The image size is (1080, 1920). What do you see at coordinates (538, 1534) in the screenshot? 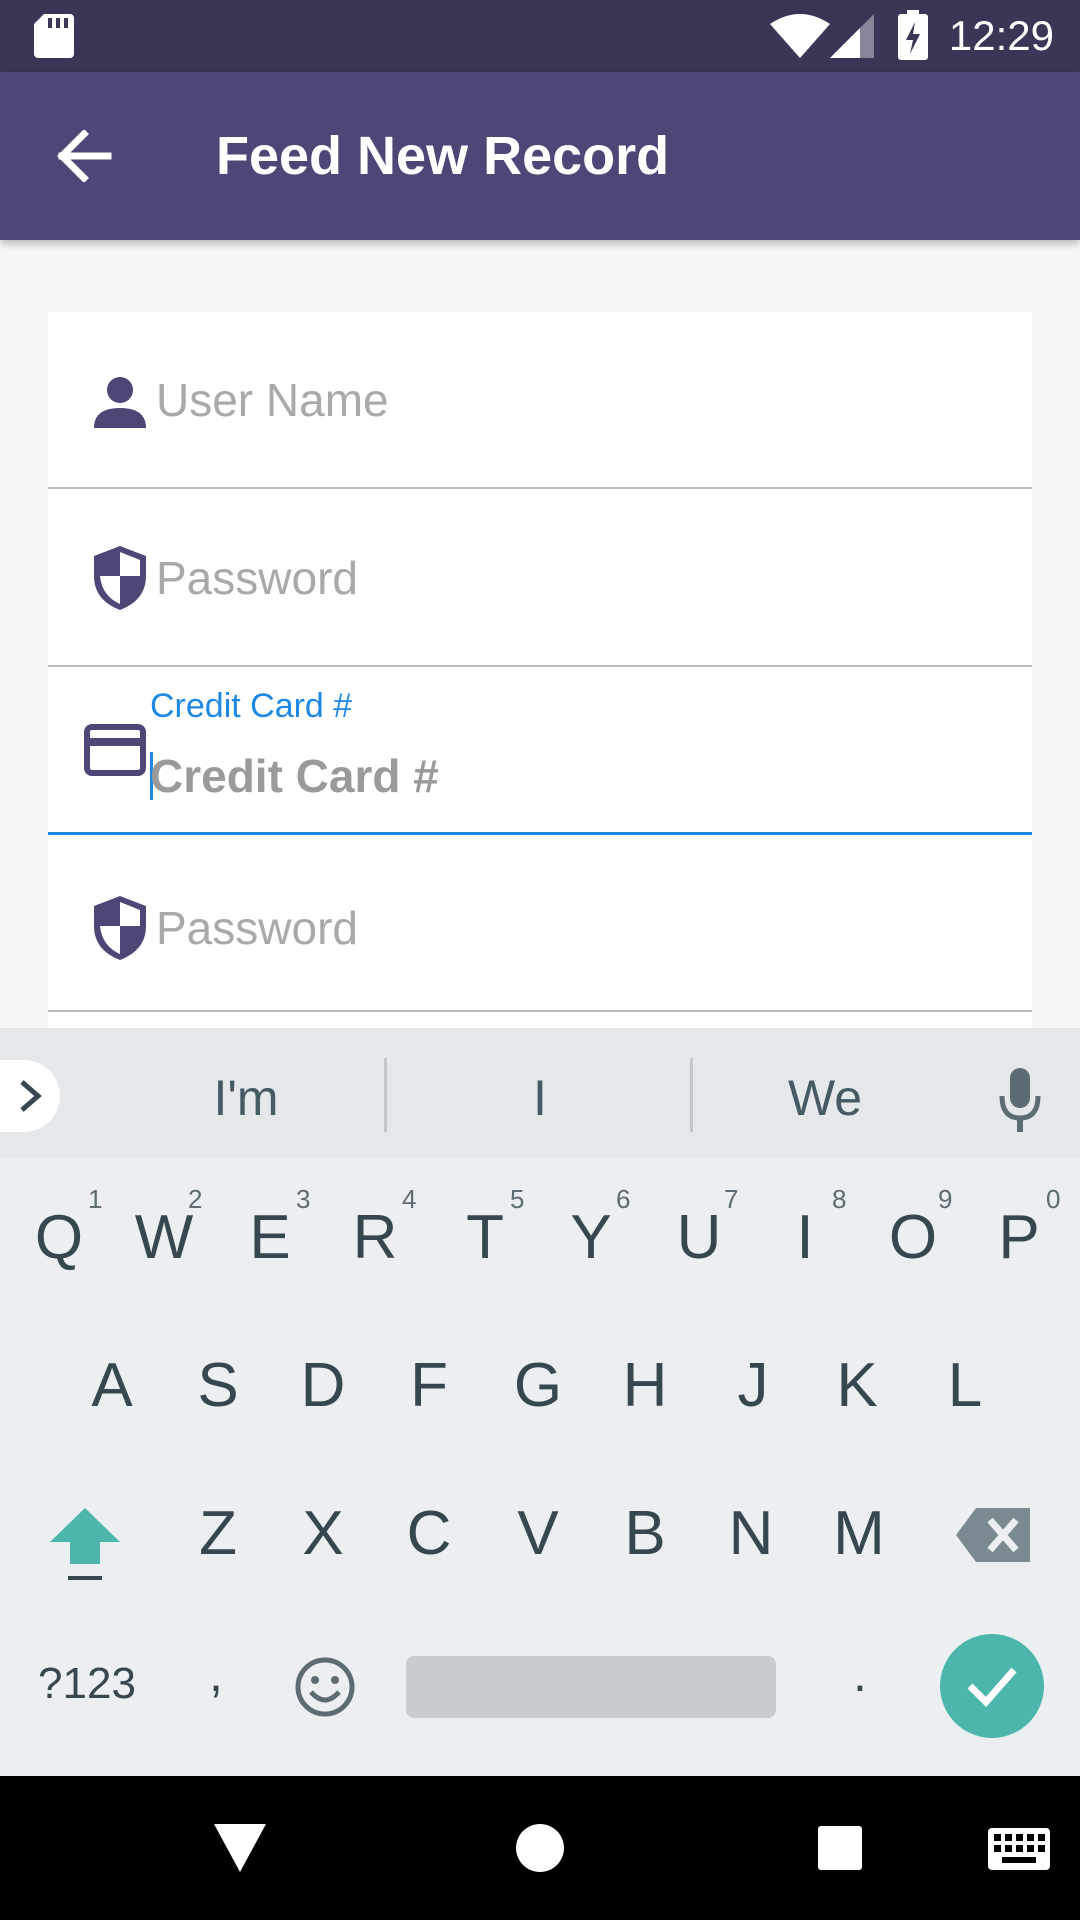
I see `key-v: V` at bounding box center [538, 1534].